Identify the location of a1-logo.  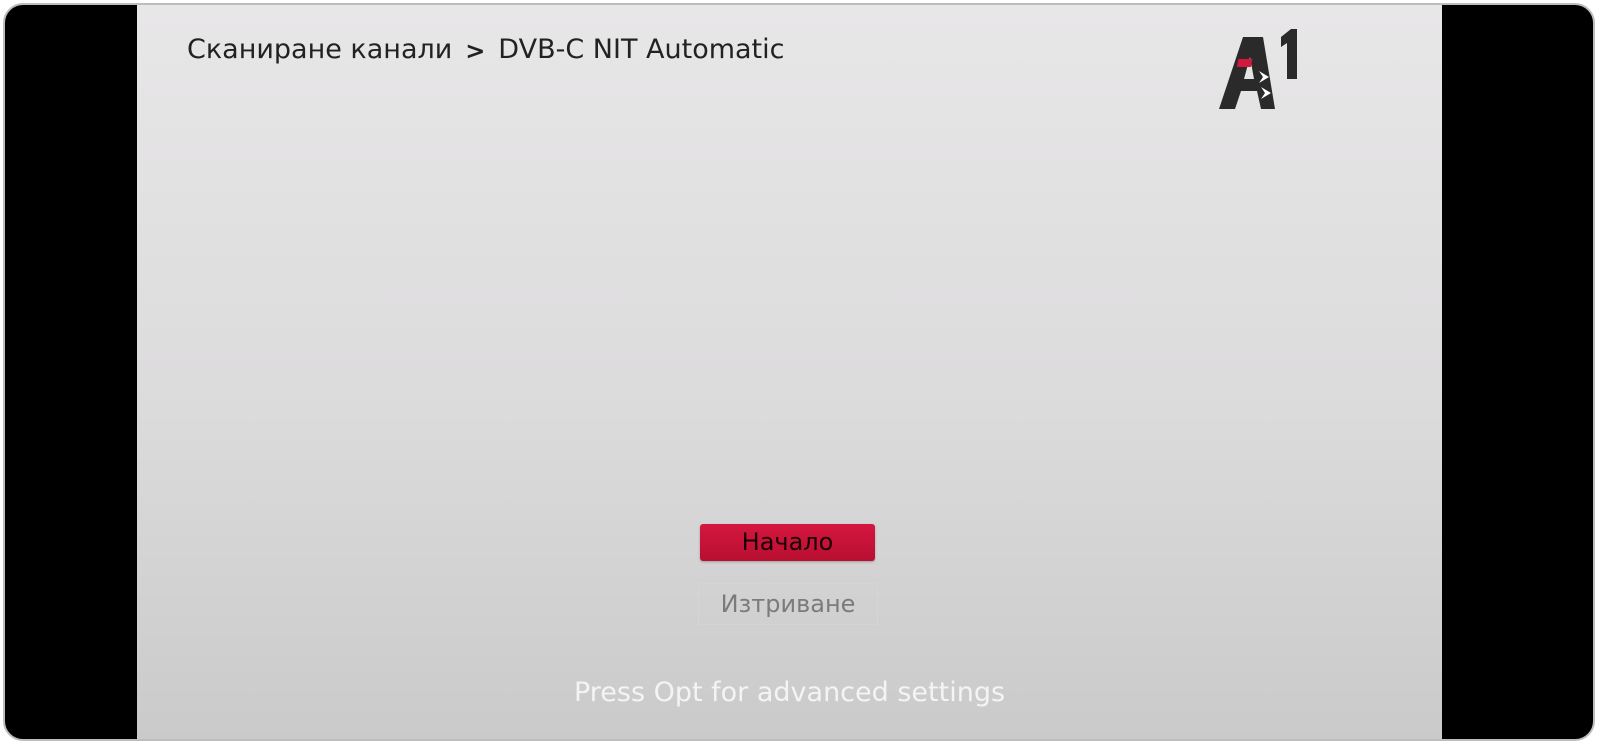
(1261, 70).